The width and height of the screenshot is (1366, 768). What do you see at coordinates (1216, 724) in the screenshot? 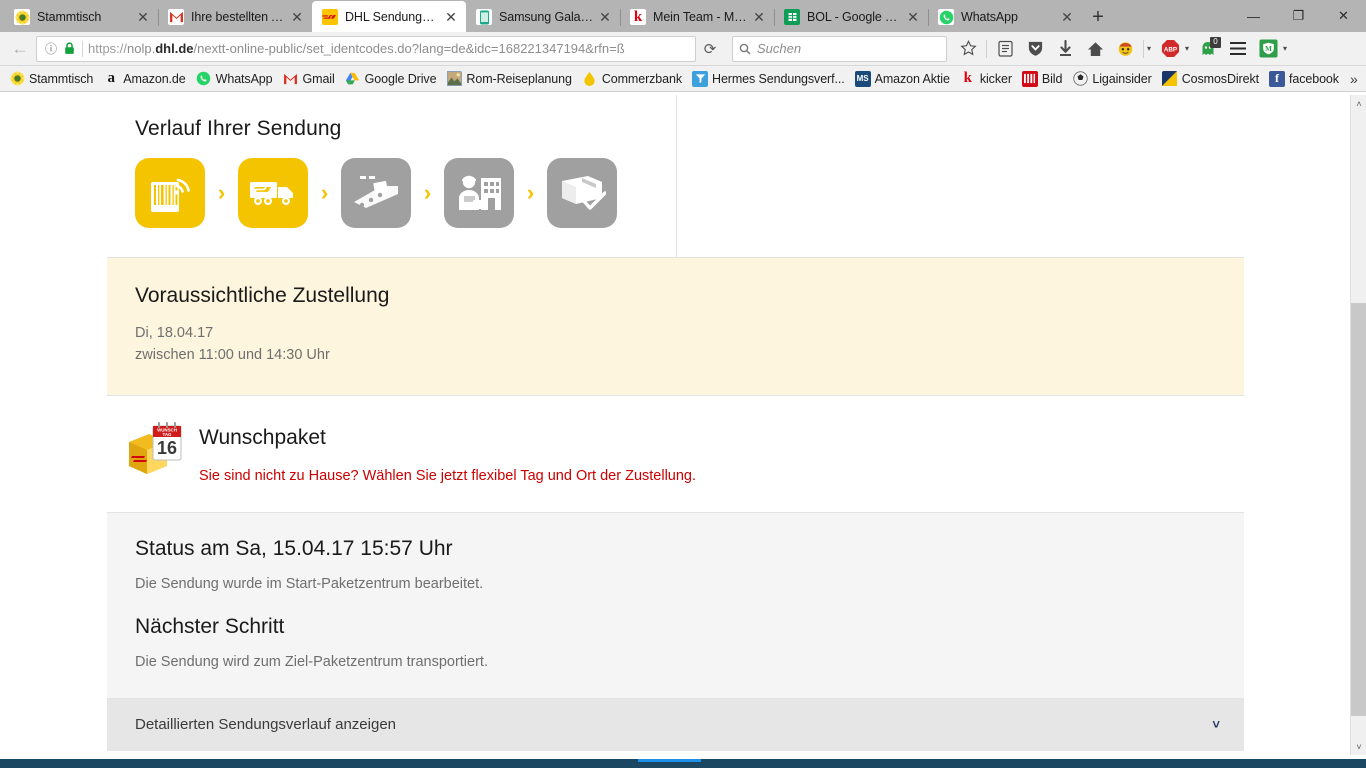
I see `chevron-down-icon: ˅` at bounding box center [1216, 724].